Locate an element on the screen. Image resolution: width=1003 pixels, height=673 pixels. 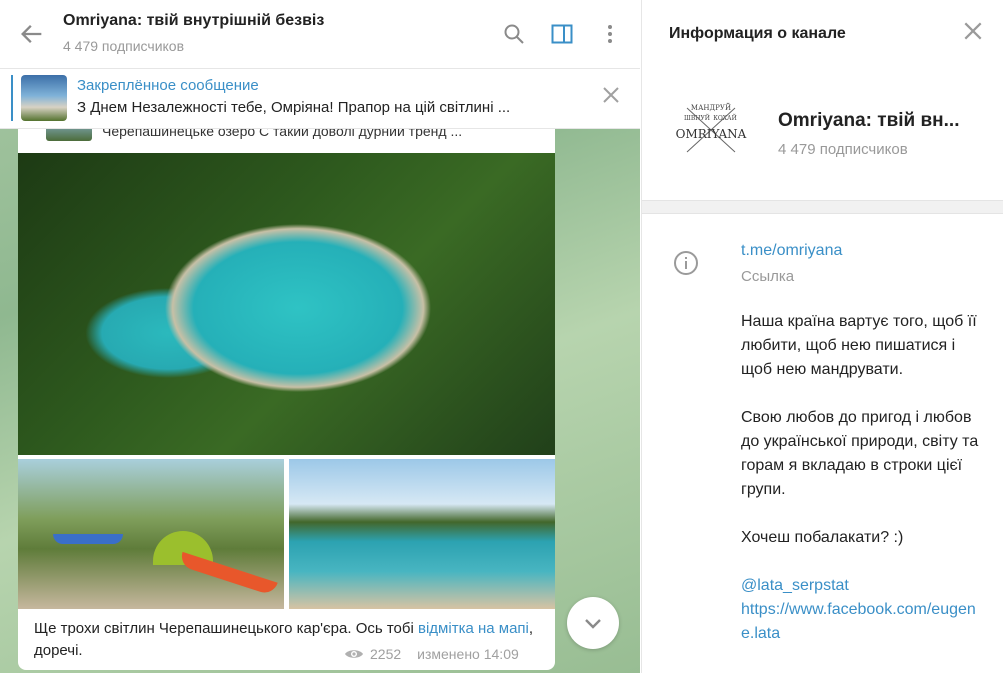
message-meta: 2252 изменено 14:09 is located at coordinates (431, 654).